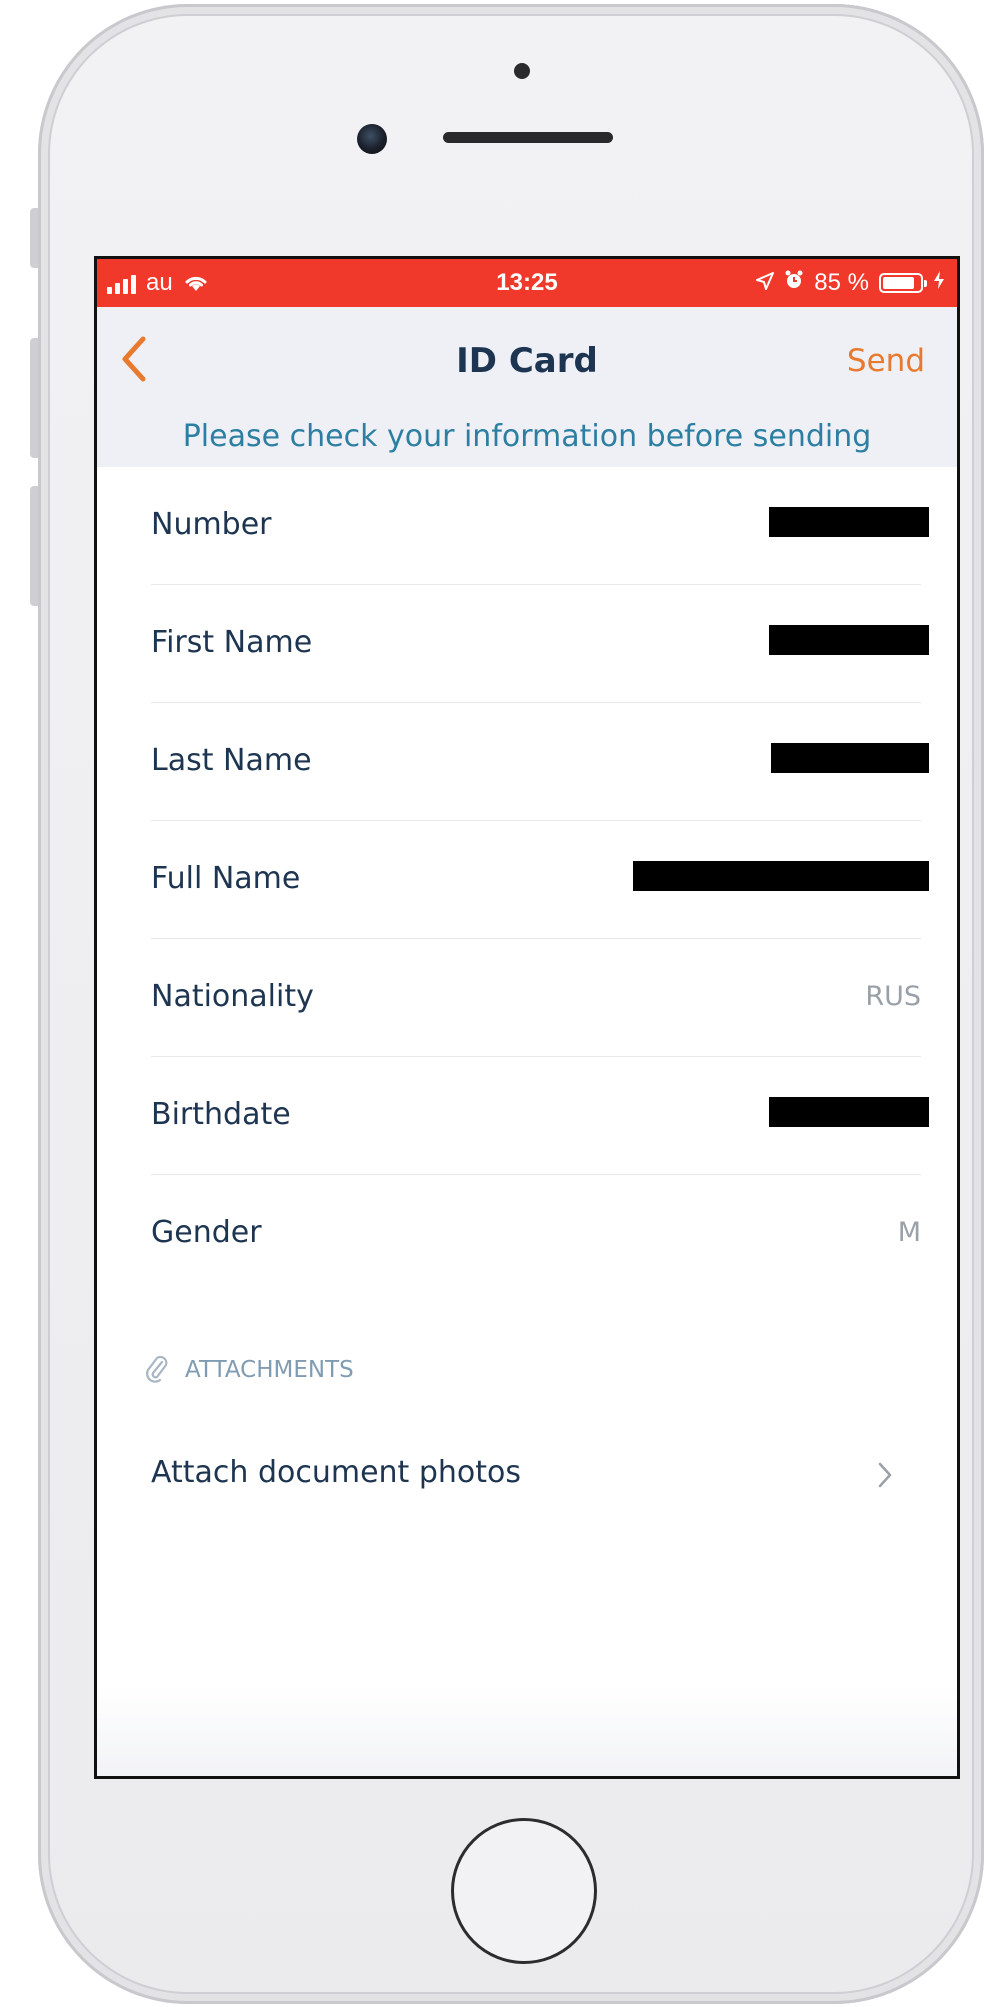 Image resolution: width=984 pixels, height=2007 pixels. Describe the element at coordinates (527, 526) in the screenshot. I see `field-row-number: Number` at that location.